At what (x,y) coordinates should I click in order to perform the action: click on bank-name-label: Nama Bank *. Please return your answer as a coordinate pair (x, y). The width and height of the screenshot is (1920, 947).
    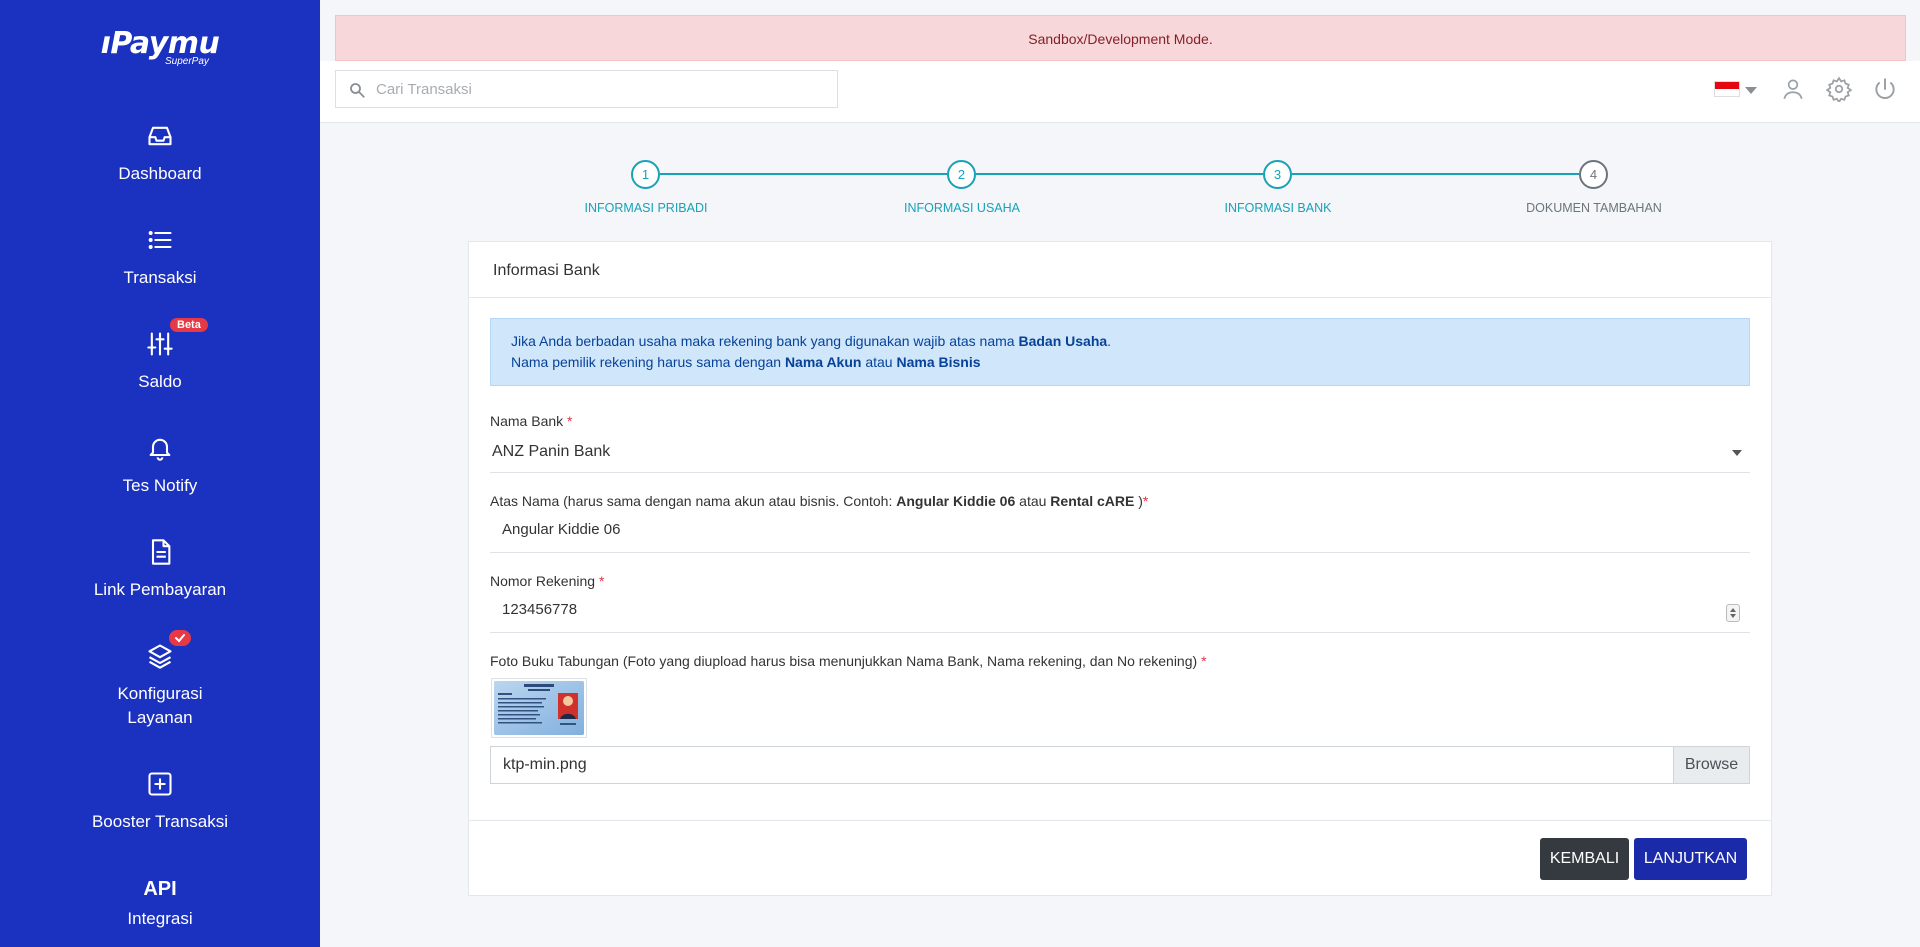
    Looking at the image, I should click on (531, 421).